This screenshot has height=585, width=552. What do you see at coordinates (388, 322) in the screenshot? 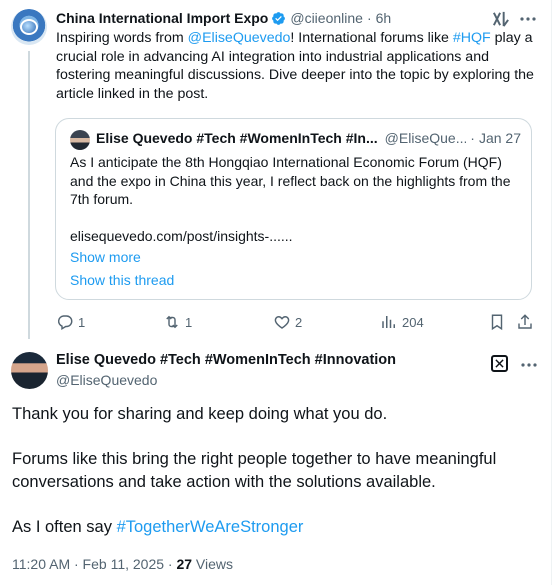
I see `views-icon` at bounding box center [388, 322].